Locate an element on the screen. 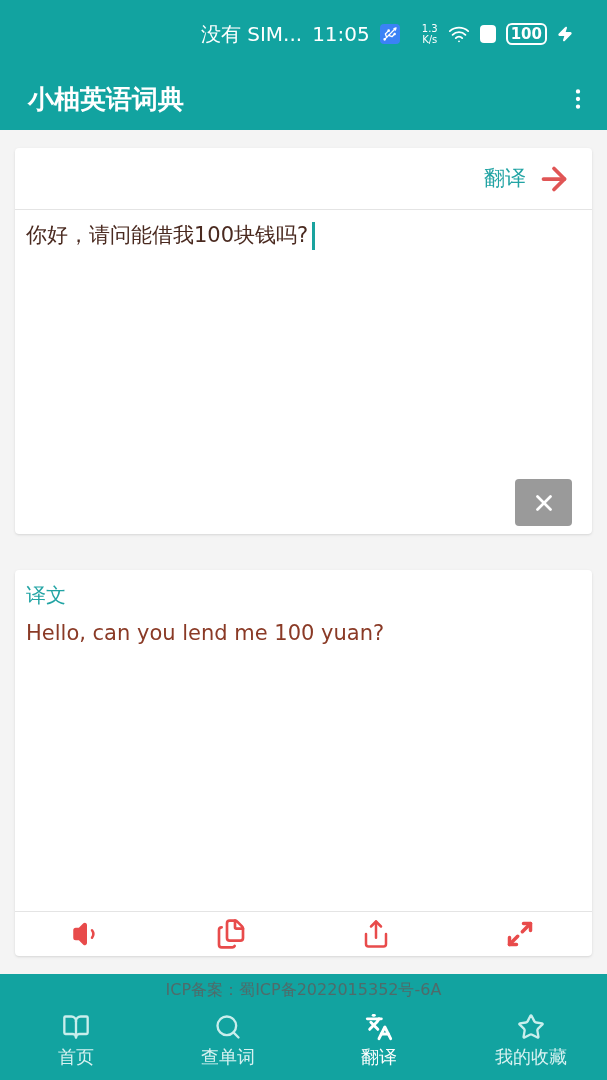 The width and height of the screenshot is (607, 1080). app-title: 小柚英语词典 is located at coordinates (106, 99).